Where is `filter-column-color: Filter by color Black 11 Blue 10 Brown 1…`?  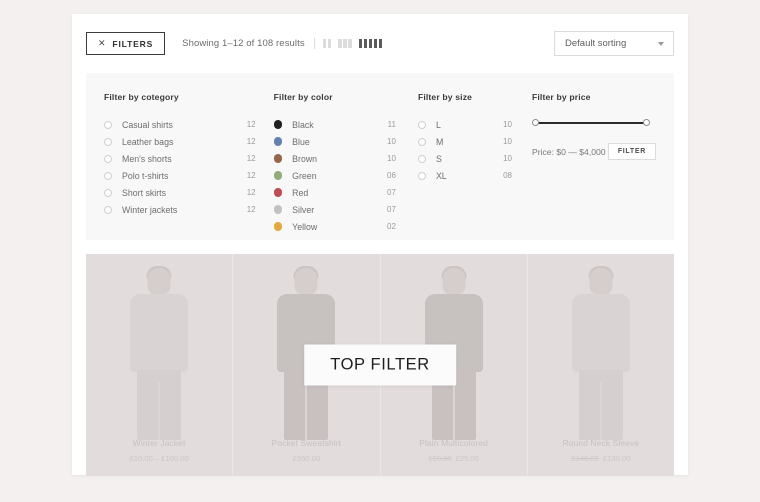 filter-column-color: Filter by color Black 11 Blue 10 Brown 1… is located at coordinates (345, 166).